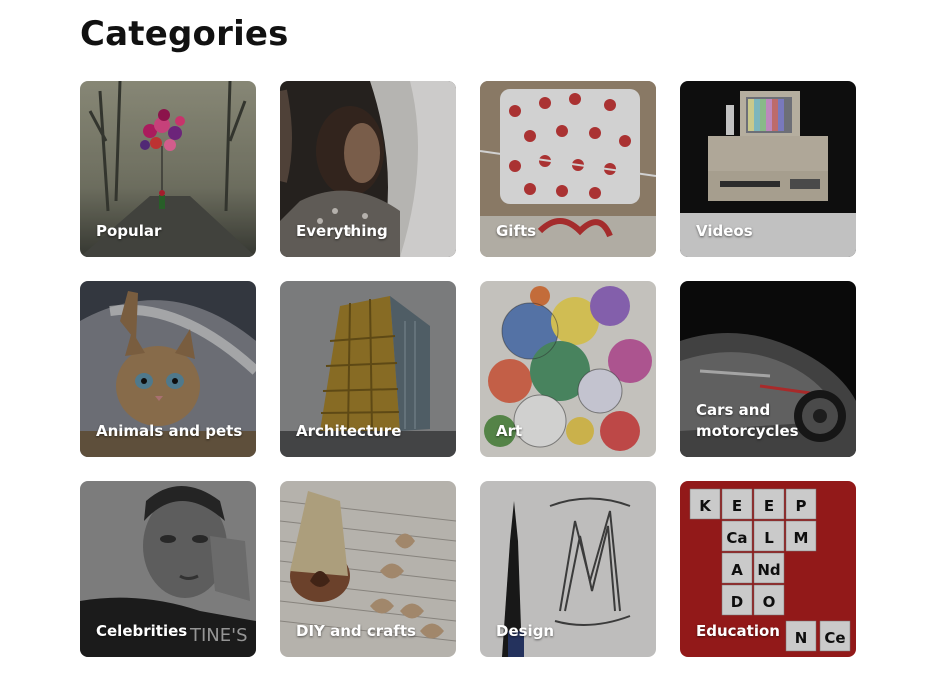 The image size is (941, 674). I want to click on category-label: Popular, so click(129, 231).